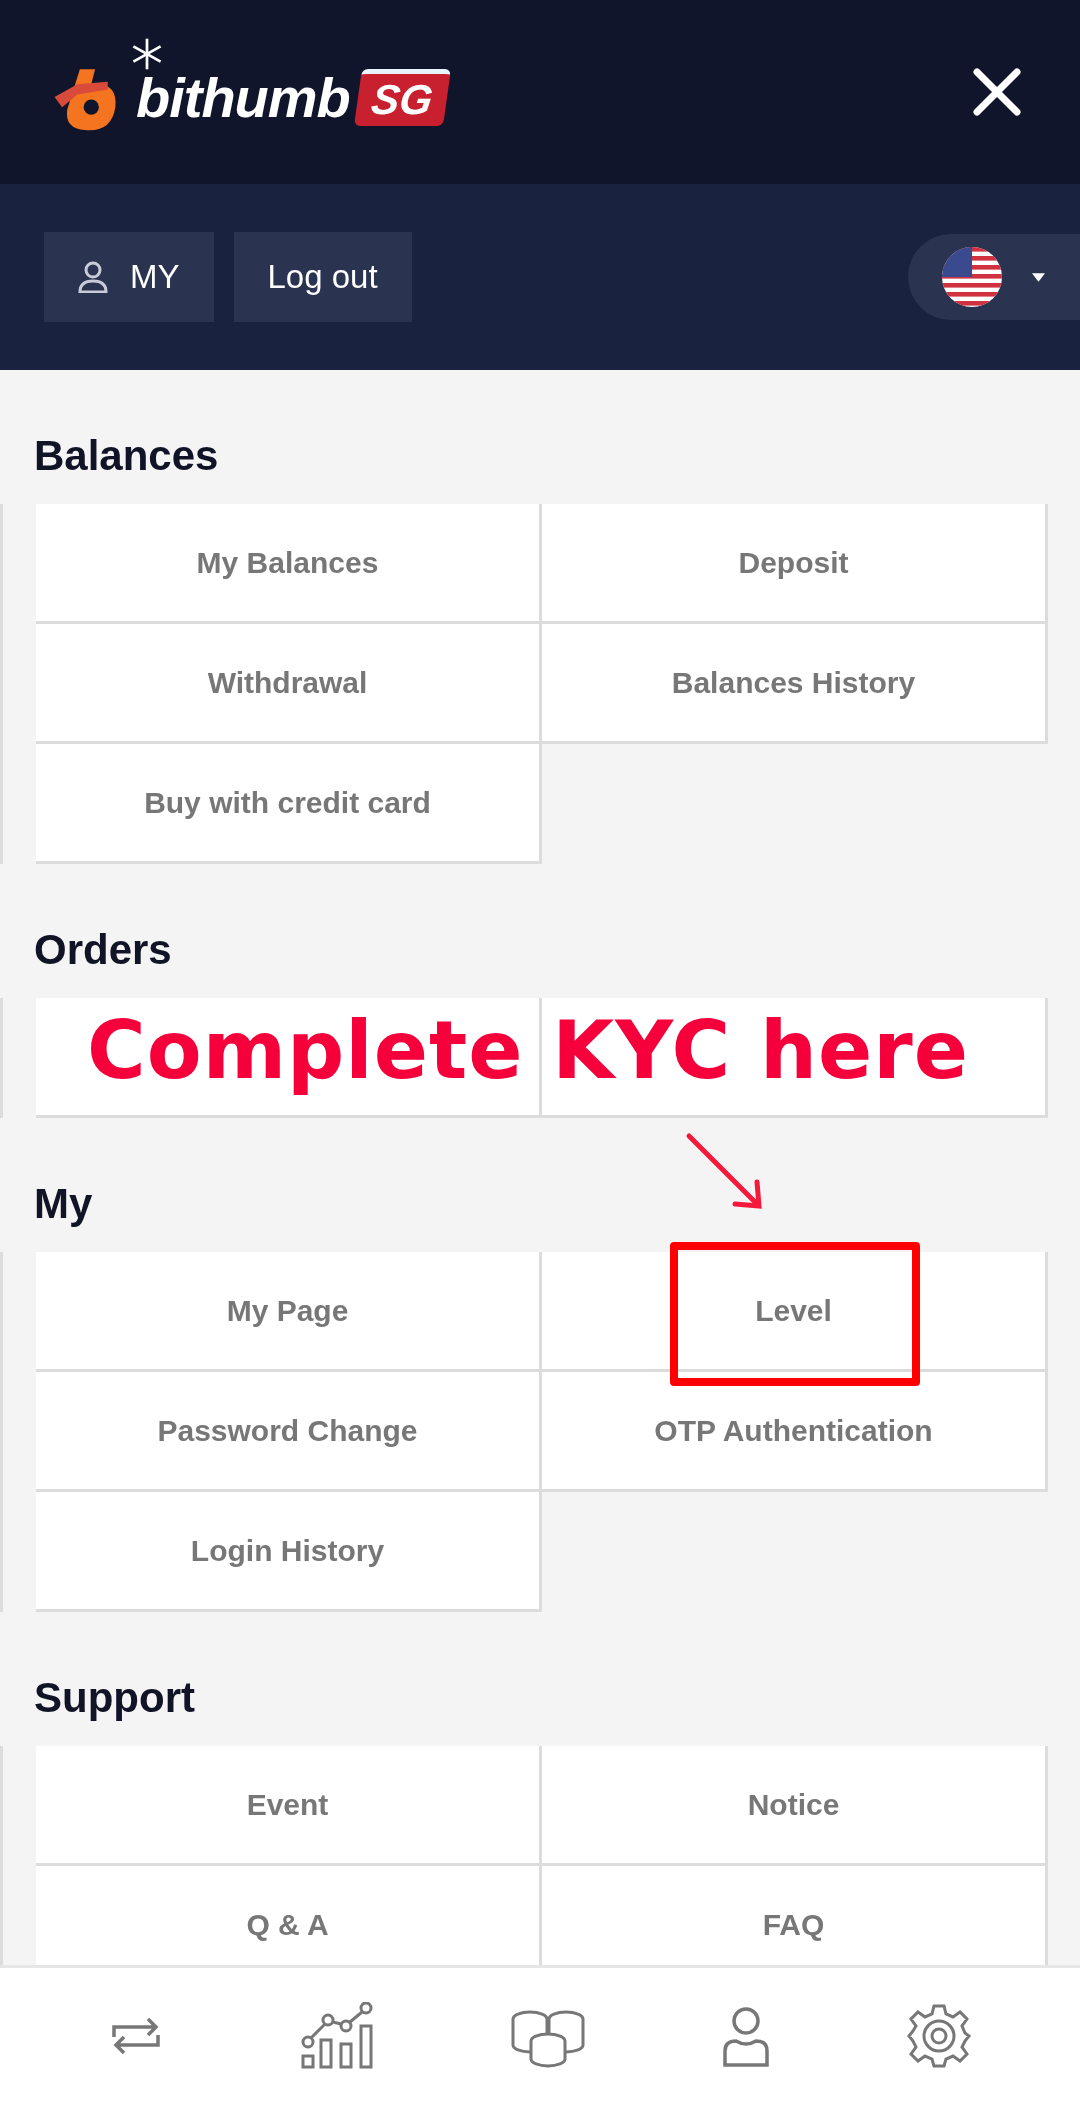 The image size is (1080, 2104). Describe the element at coordinates (795, 1432) in the screenshot. I see `menu-item: OTP Authentication` at that location.